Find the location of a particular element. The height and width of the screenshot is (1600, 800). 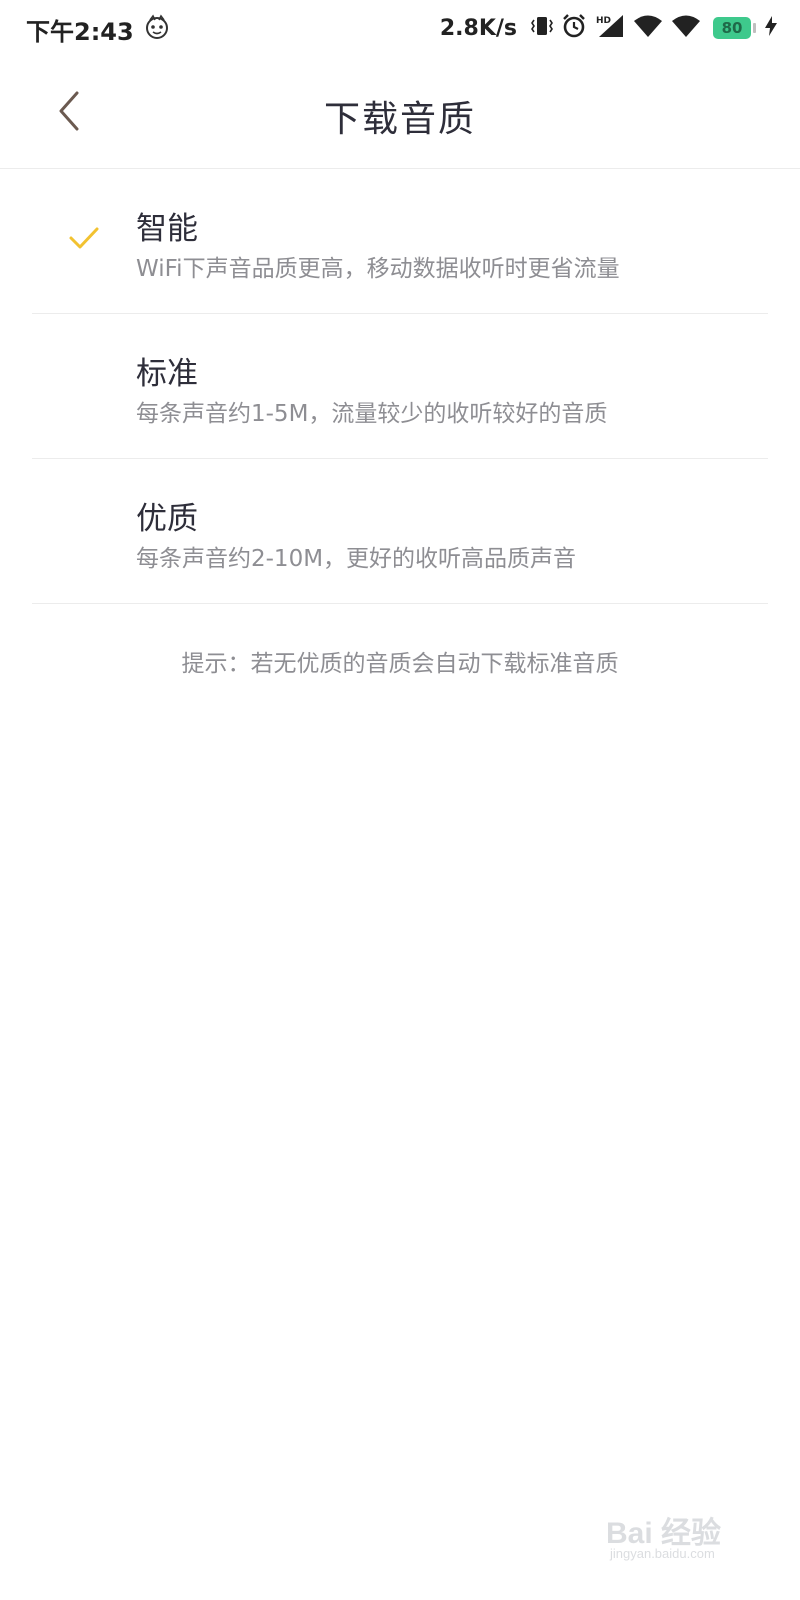

status-bar: 下午2:43 2.8K/s HD 80 is located at coordinates (400, 28).